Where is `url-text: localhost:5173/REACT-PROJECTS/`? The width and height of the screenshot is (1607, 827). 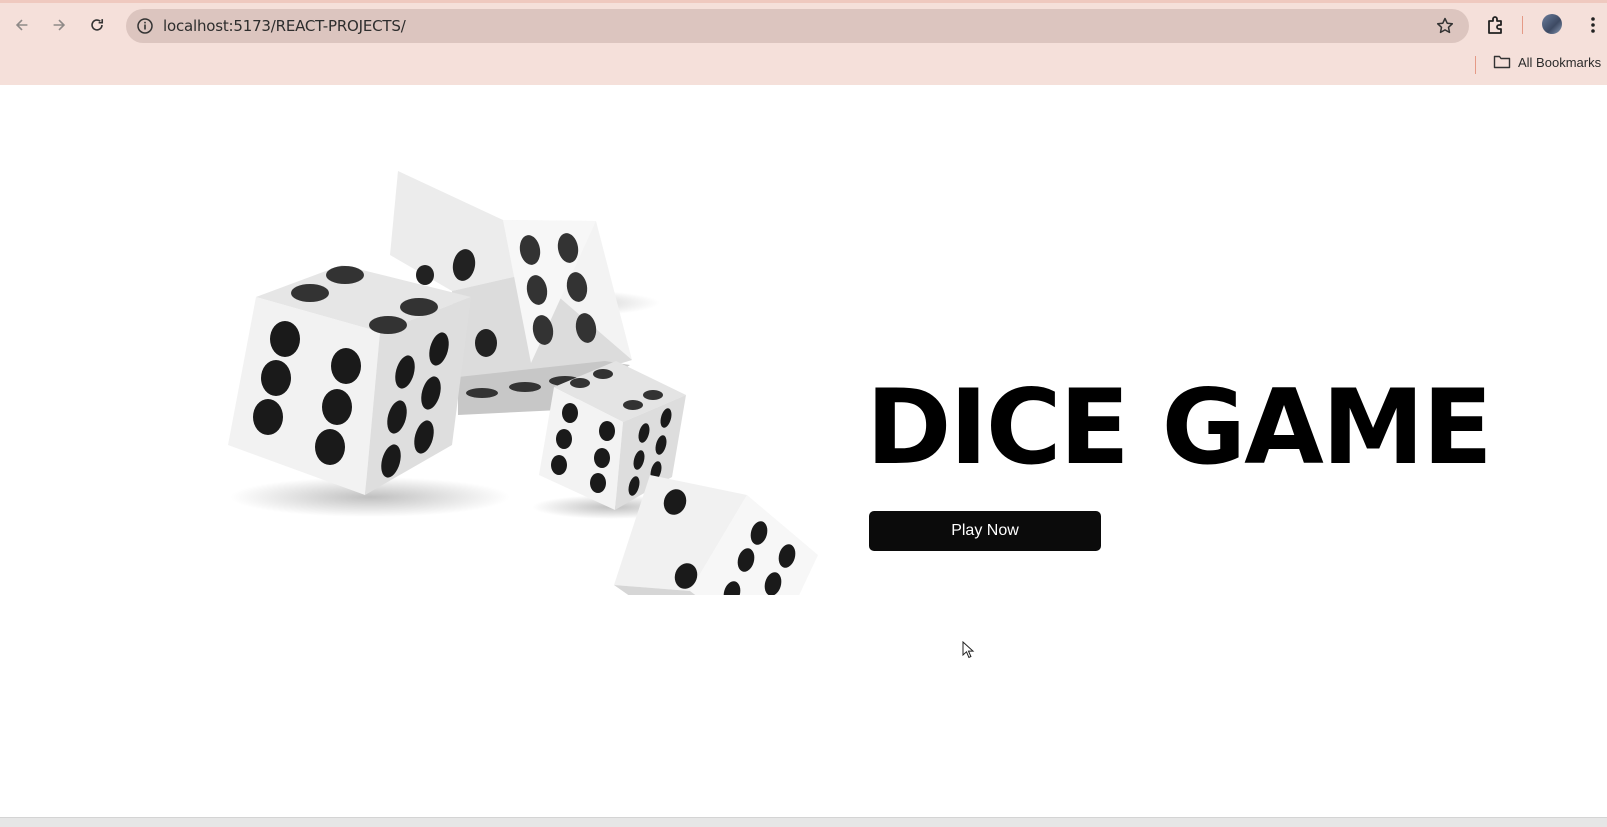 url-text: localhost:5173/REACT-PROJECTS/ is located at coordinates (284, 26).